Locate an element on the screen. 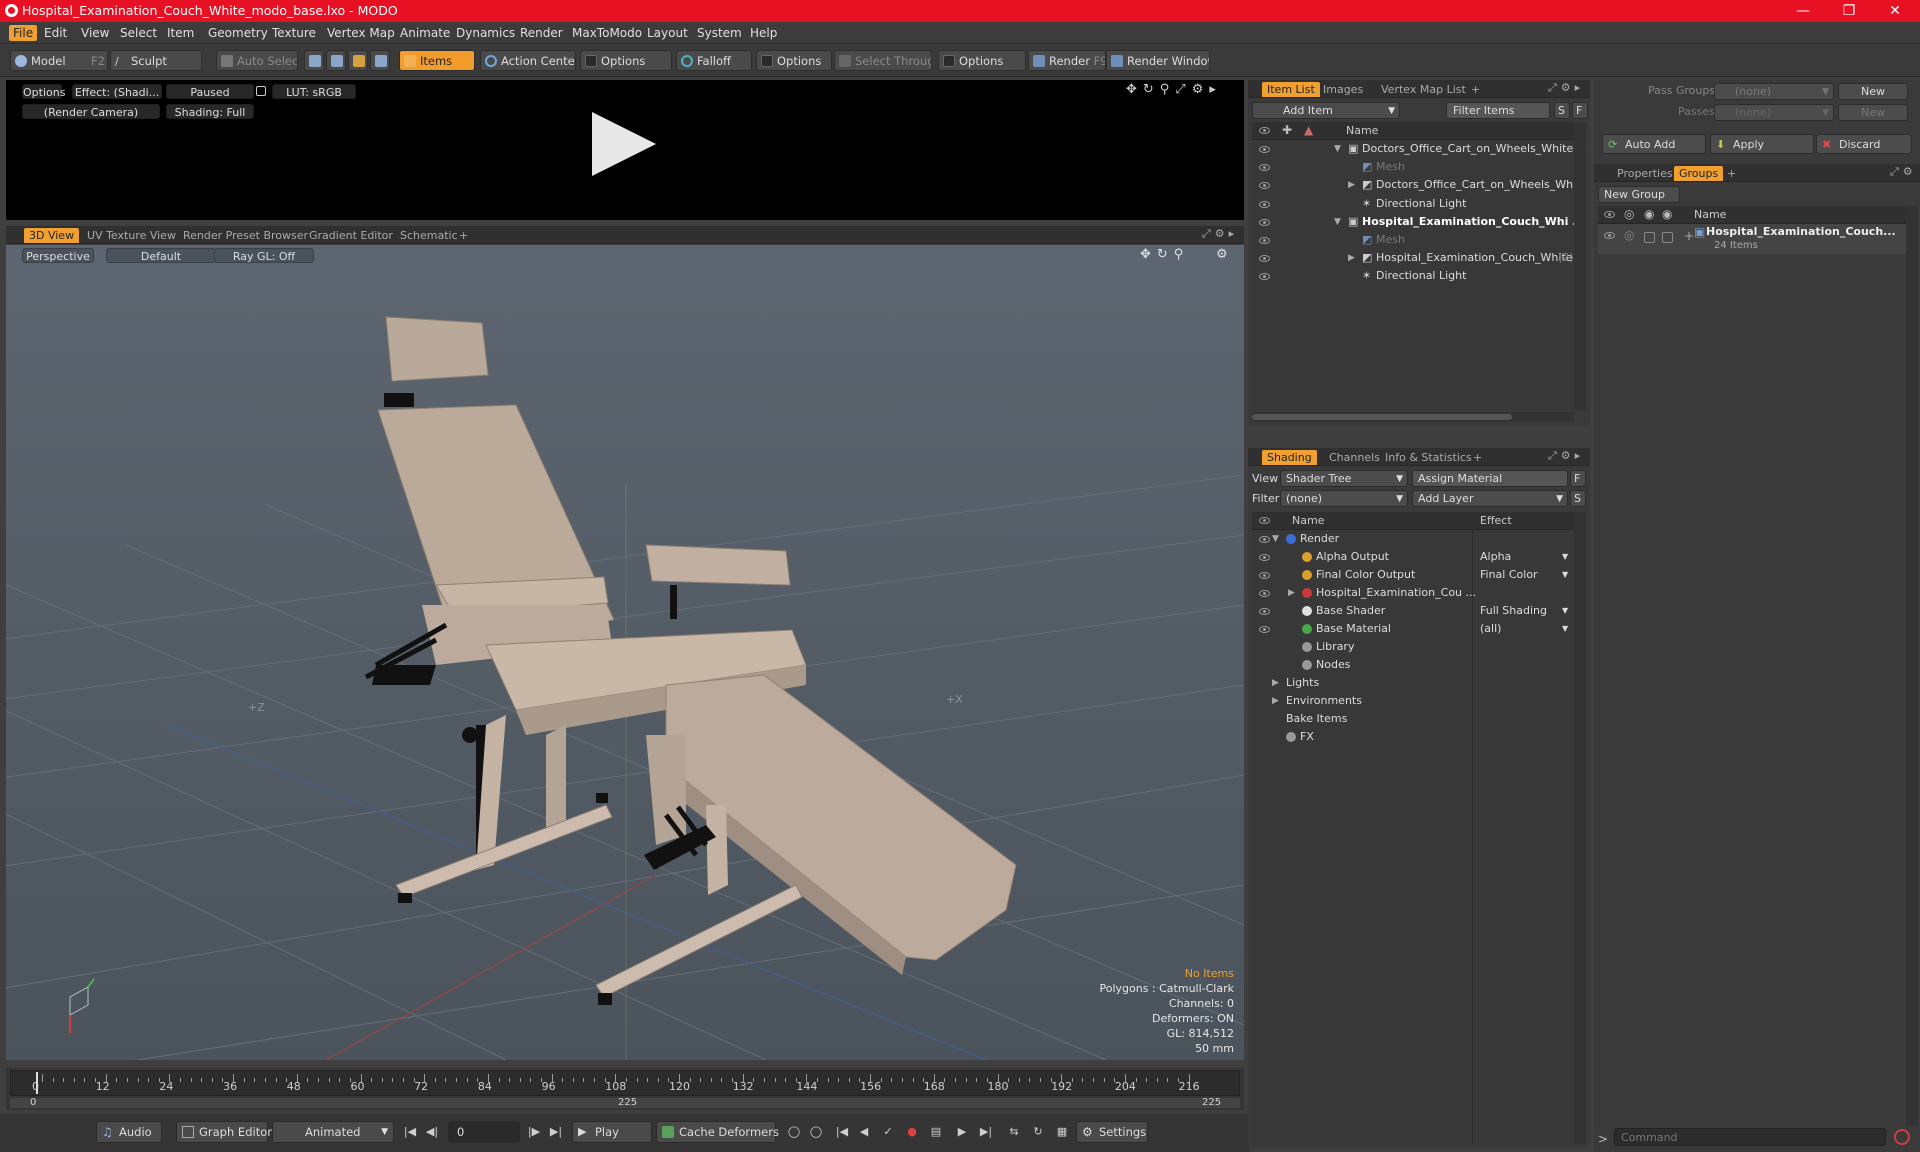 Image resolution: width=1920 pixels, height=1152 pixels. raygl-dropdown: Ray GL: Off is located at coordinates (264, 255).